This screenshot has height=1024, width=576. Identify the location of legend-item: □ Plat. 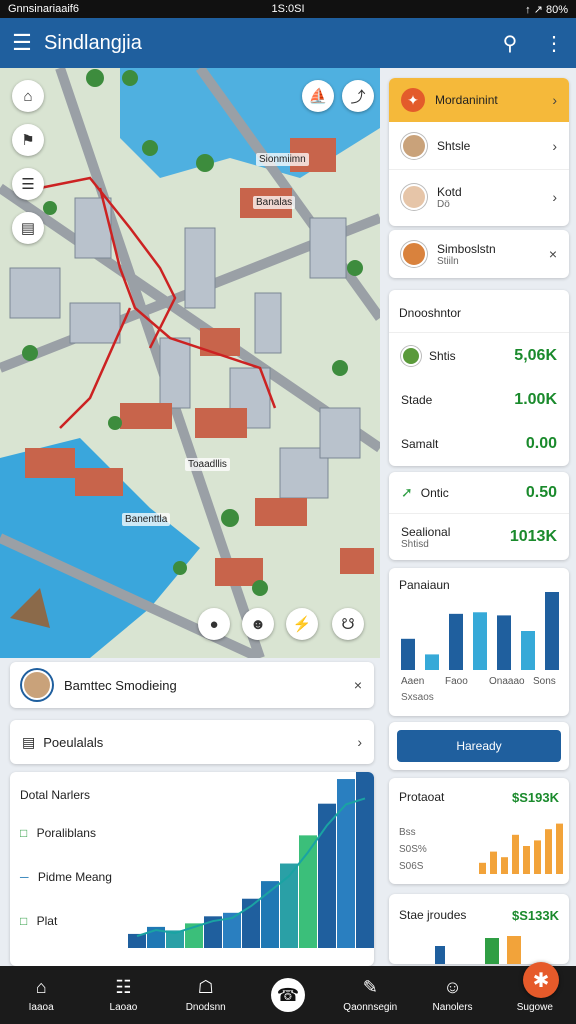
(38, 921).